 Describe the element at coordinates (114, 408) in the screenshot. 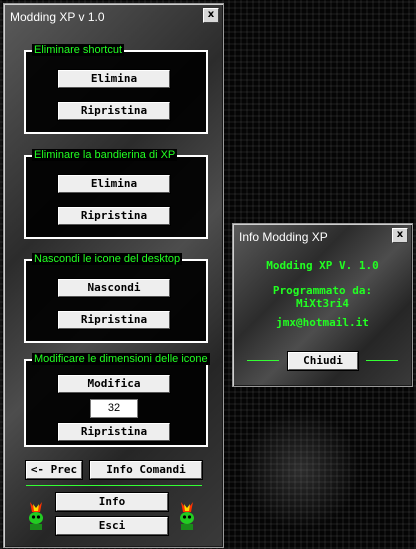

I see `icon-size-input: 32` at that location.